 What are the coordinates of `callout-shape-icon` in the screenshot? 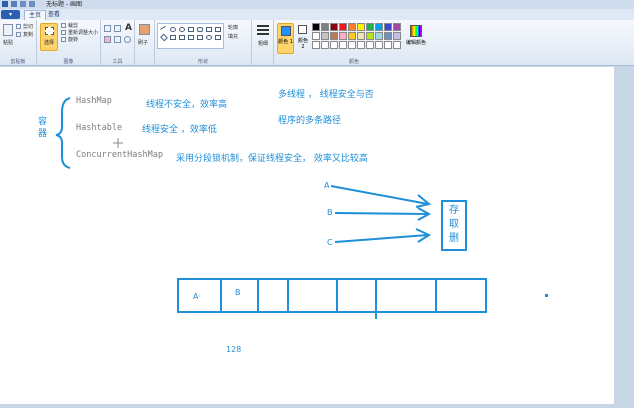 It's located at (209, 37).